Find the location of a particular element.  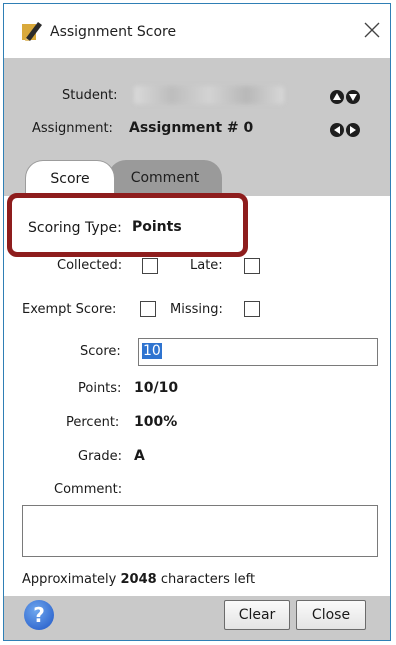

student-name-blurred is located at coordinates (209, 95).